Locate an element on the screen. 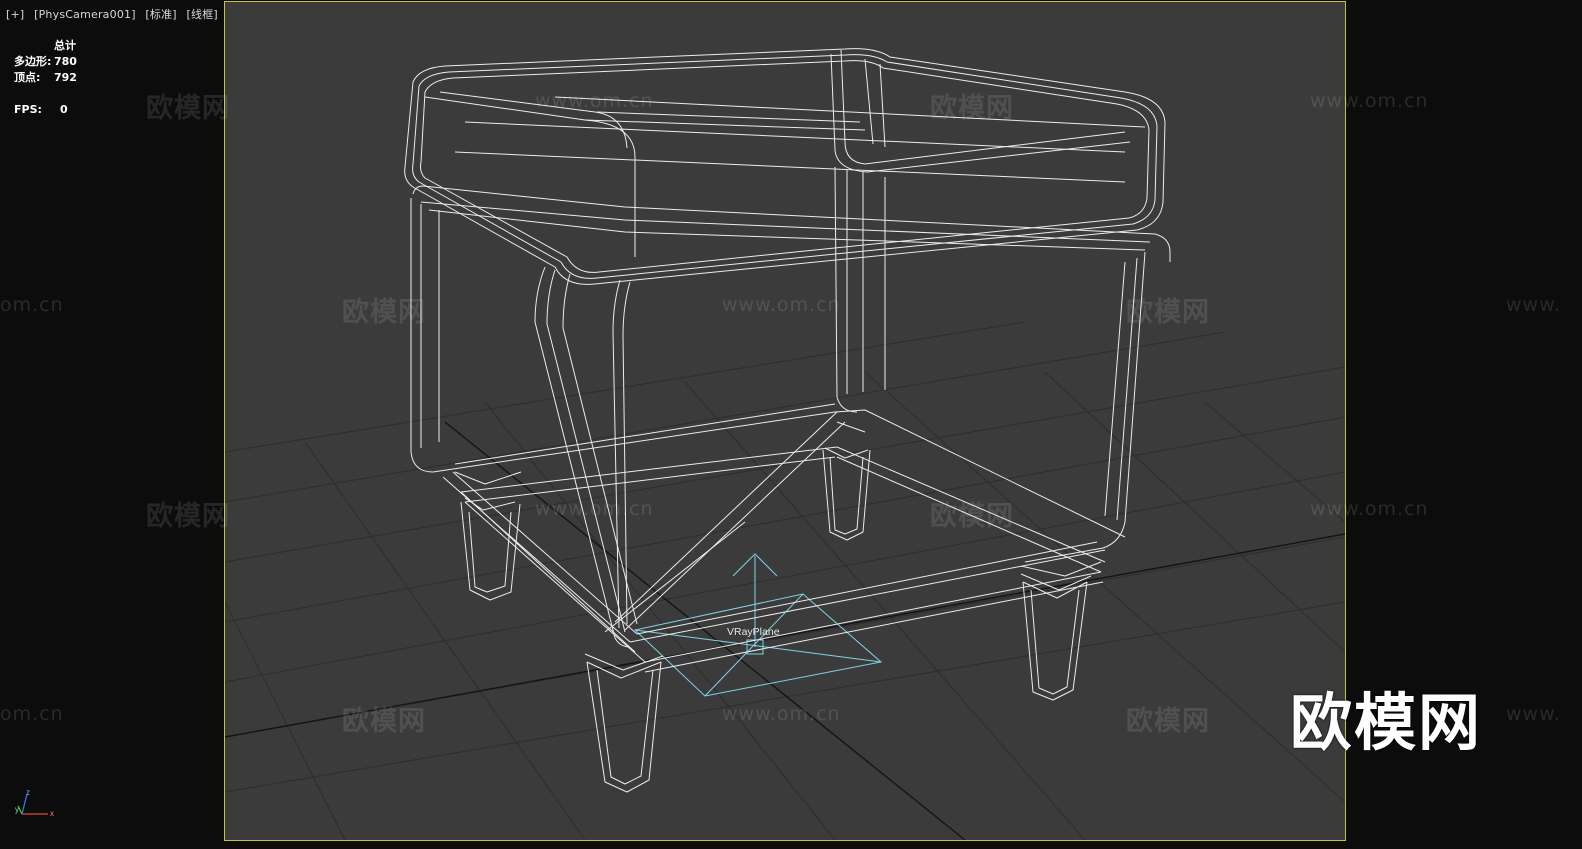  axis-z-label: z is located at coordinates (28, 792).